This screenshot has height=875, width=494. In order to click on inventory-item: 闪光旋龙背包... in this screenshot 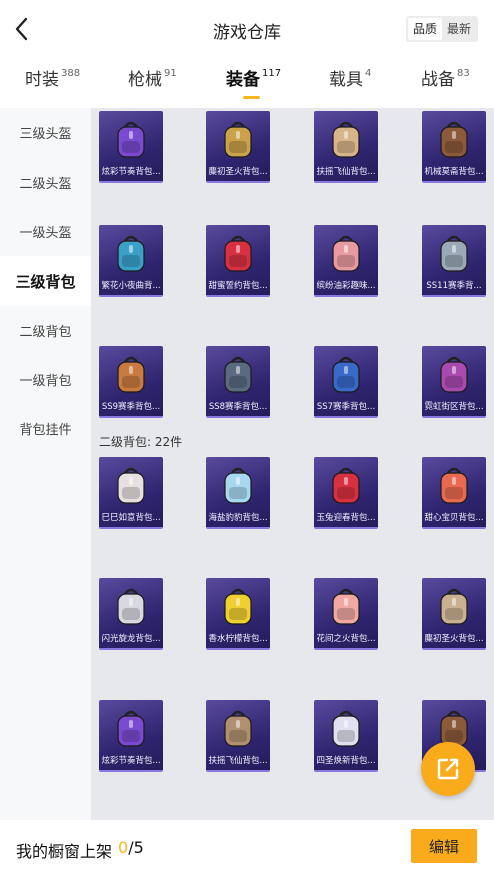, I will do `click(131, 614)`.